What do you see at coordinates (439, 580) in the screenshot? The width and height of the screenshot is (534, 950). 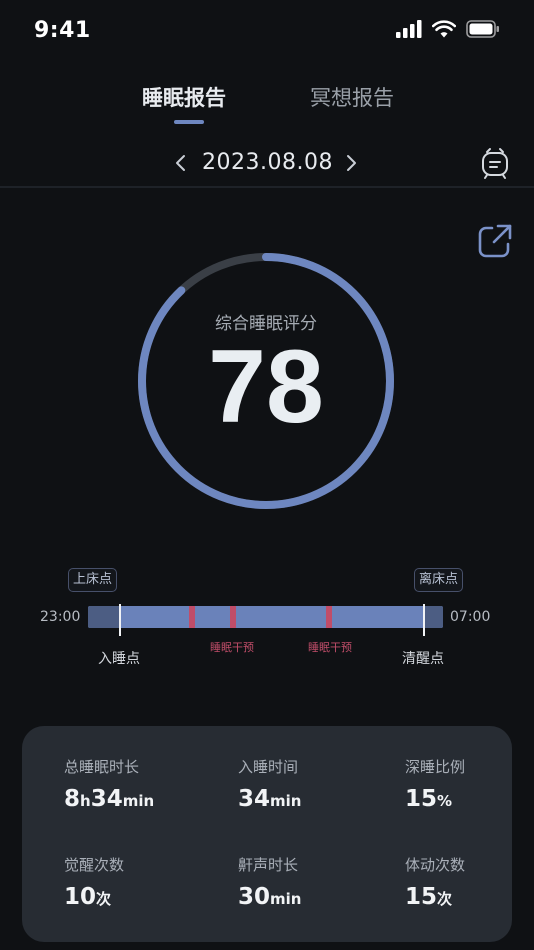 I see `leave-bed-tag: 离床点` at bounding box center [439, 580].